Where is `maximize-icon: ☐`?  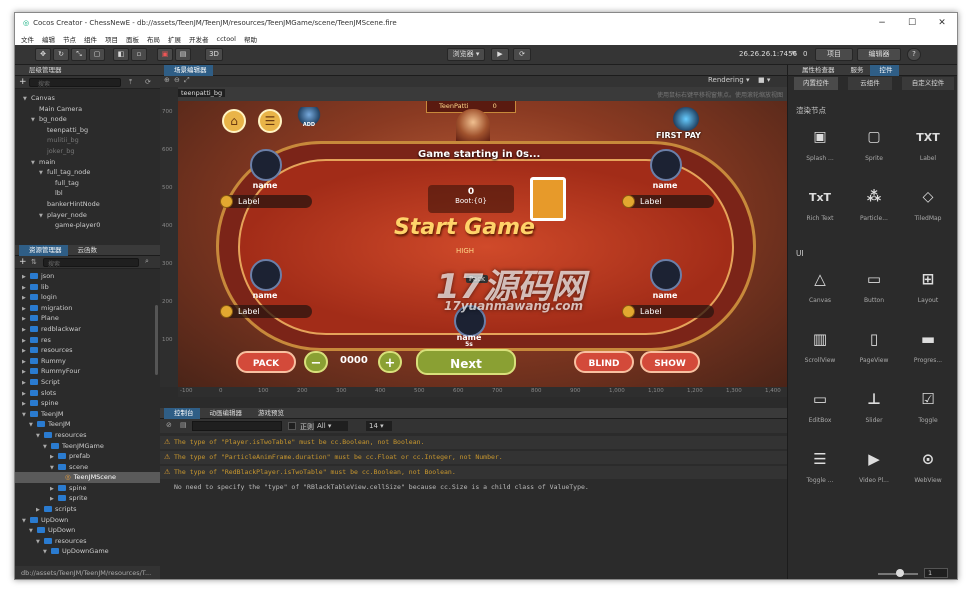 maximize-icon: ☐ is located at coordinates (912, 23).